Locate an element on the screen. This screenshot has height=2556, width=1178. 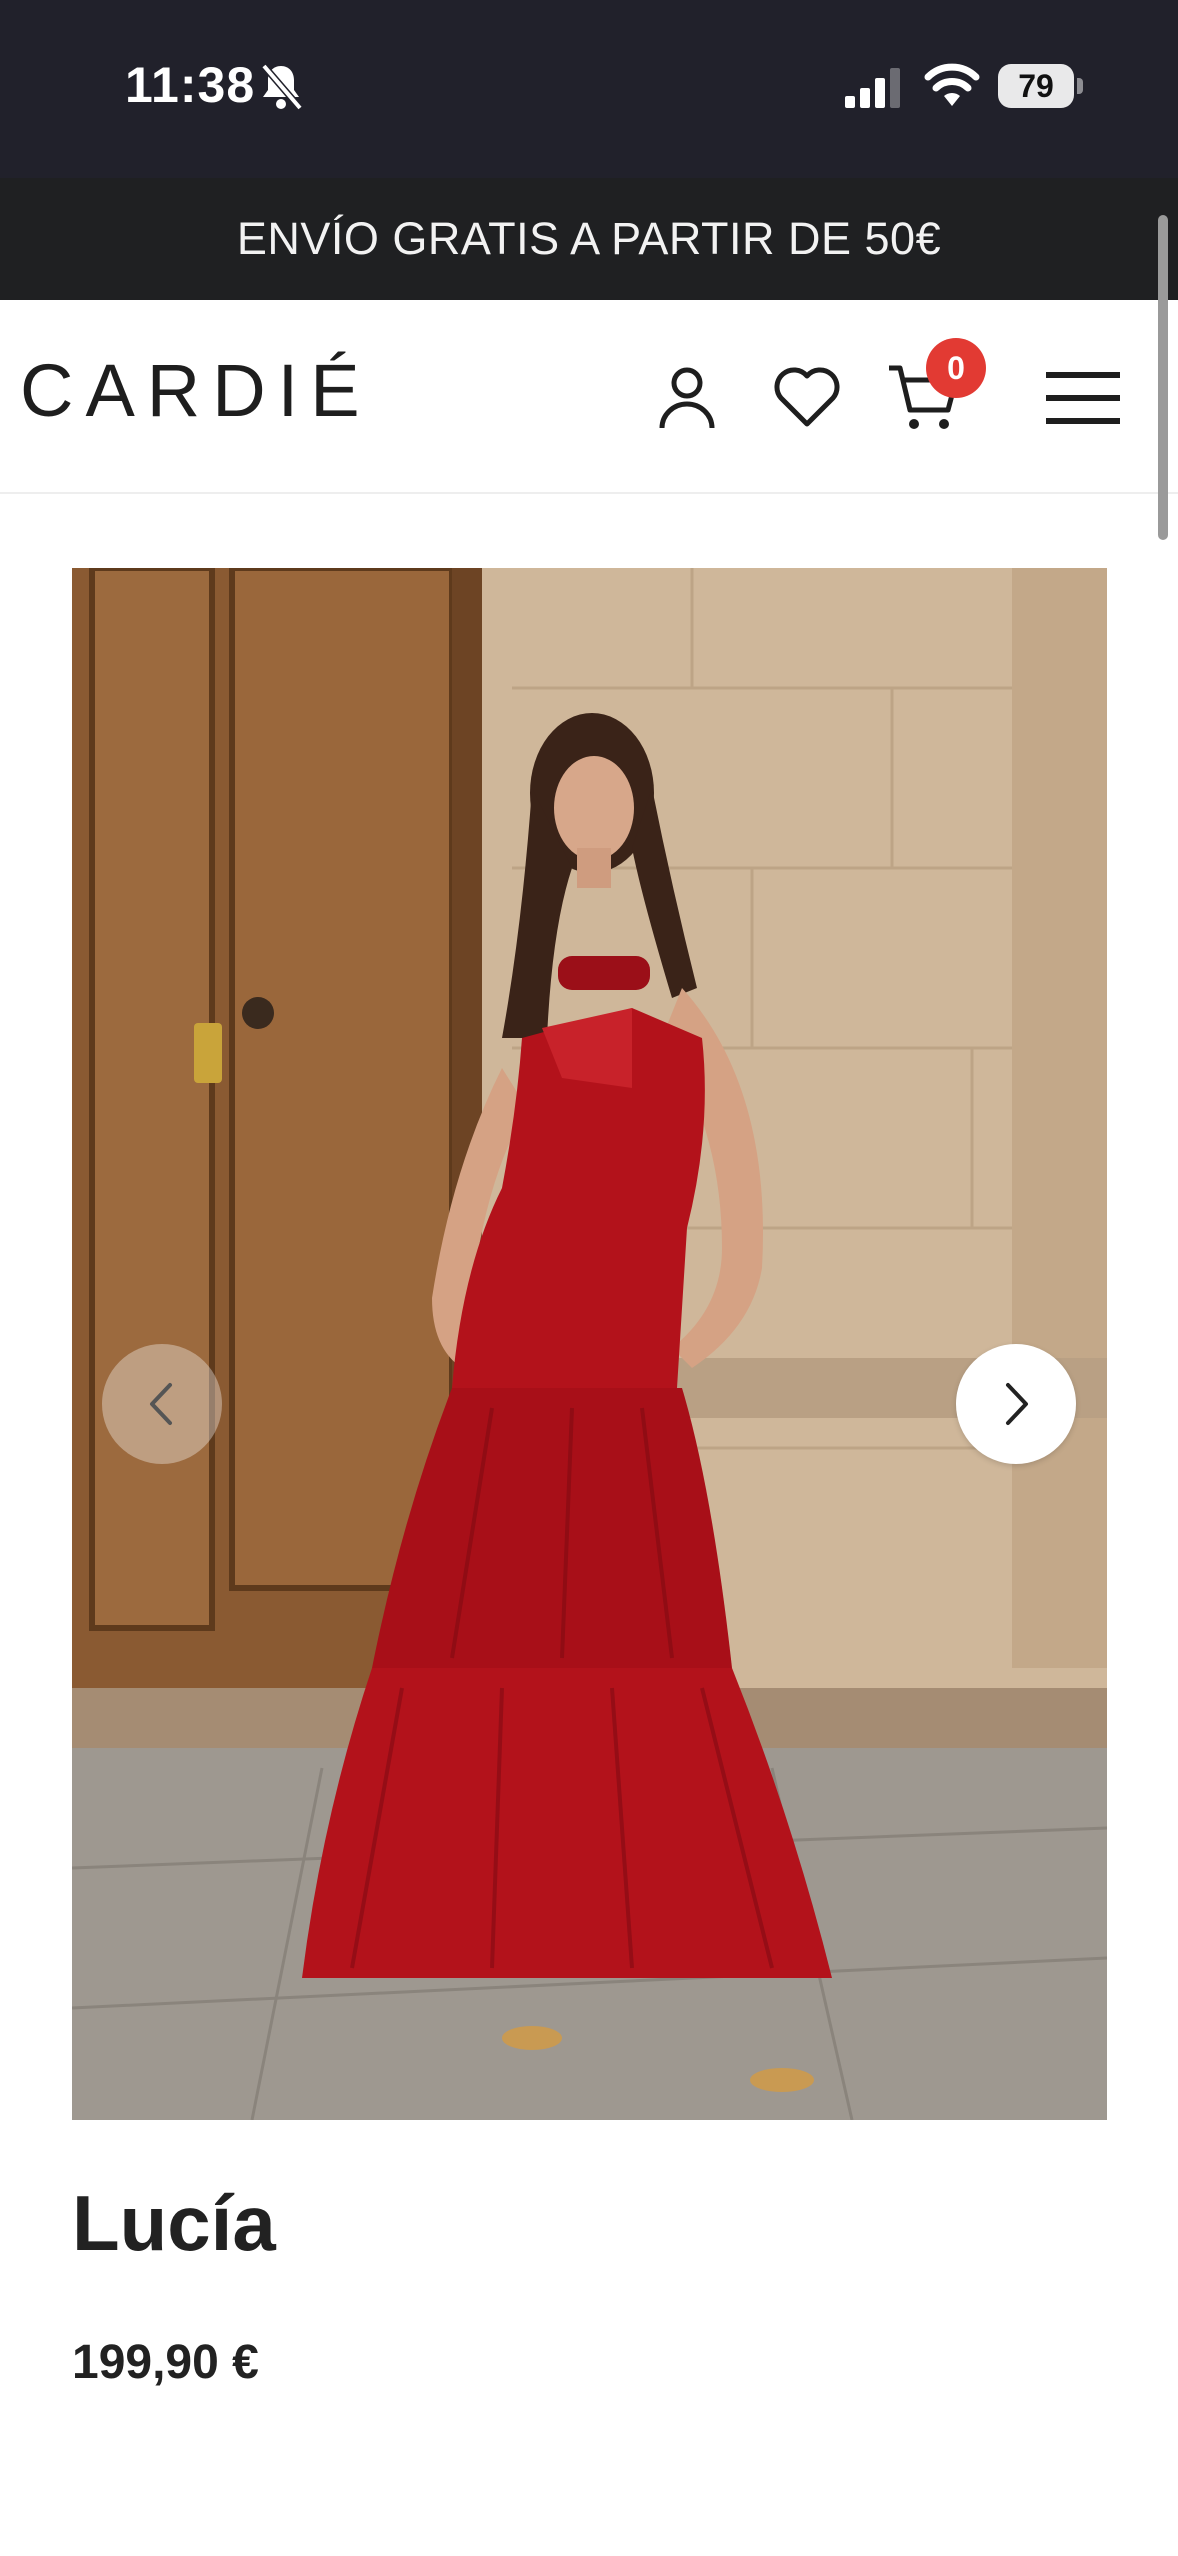
product-title: Lucía is located at coordinates (174, 2223).